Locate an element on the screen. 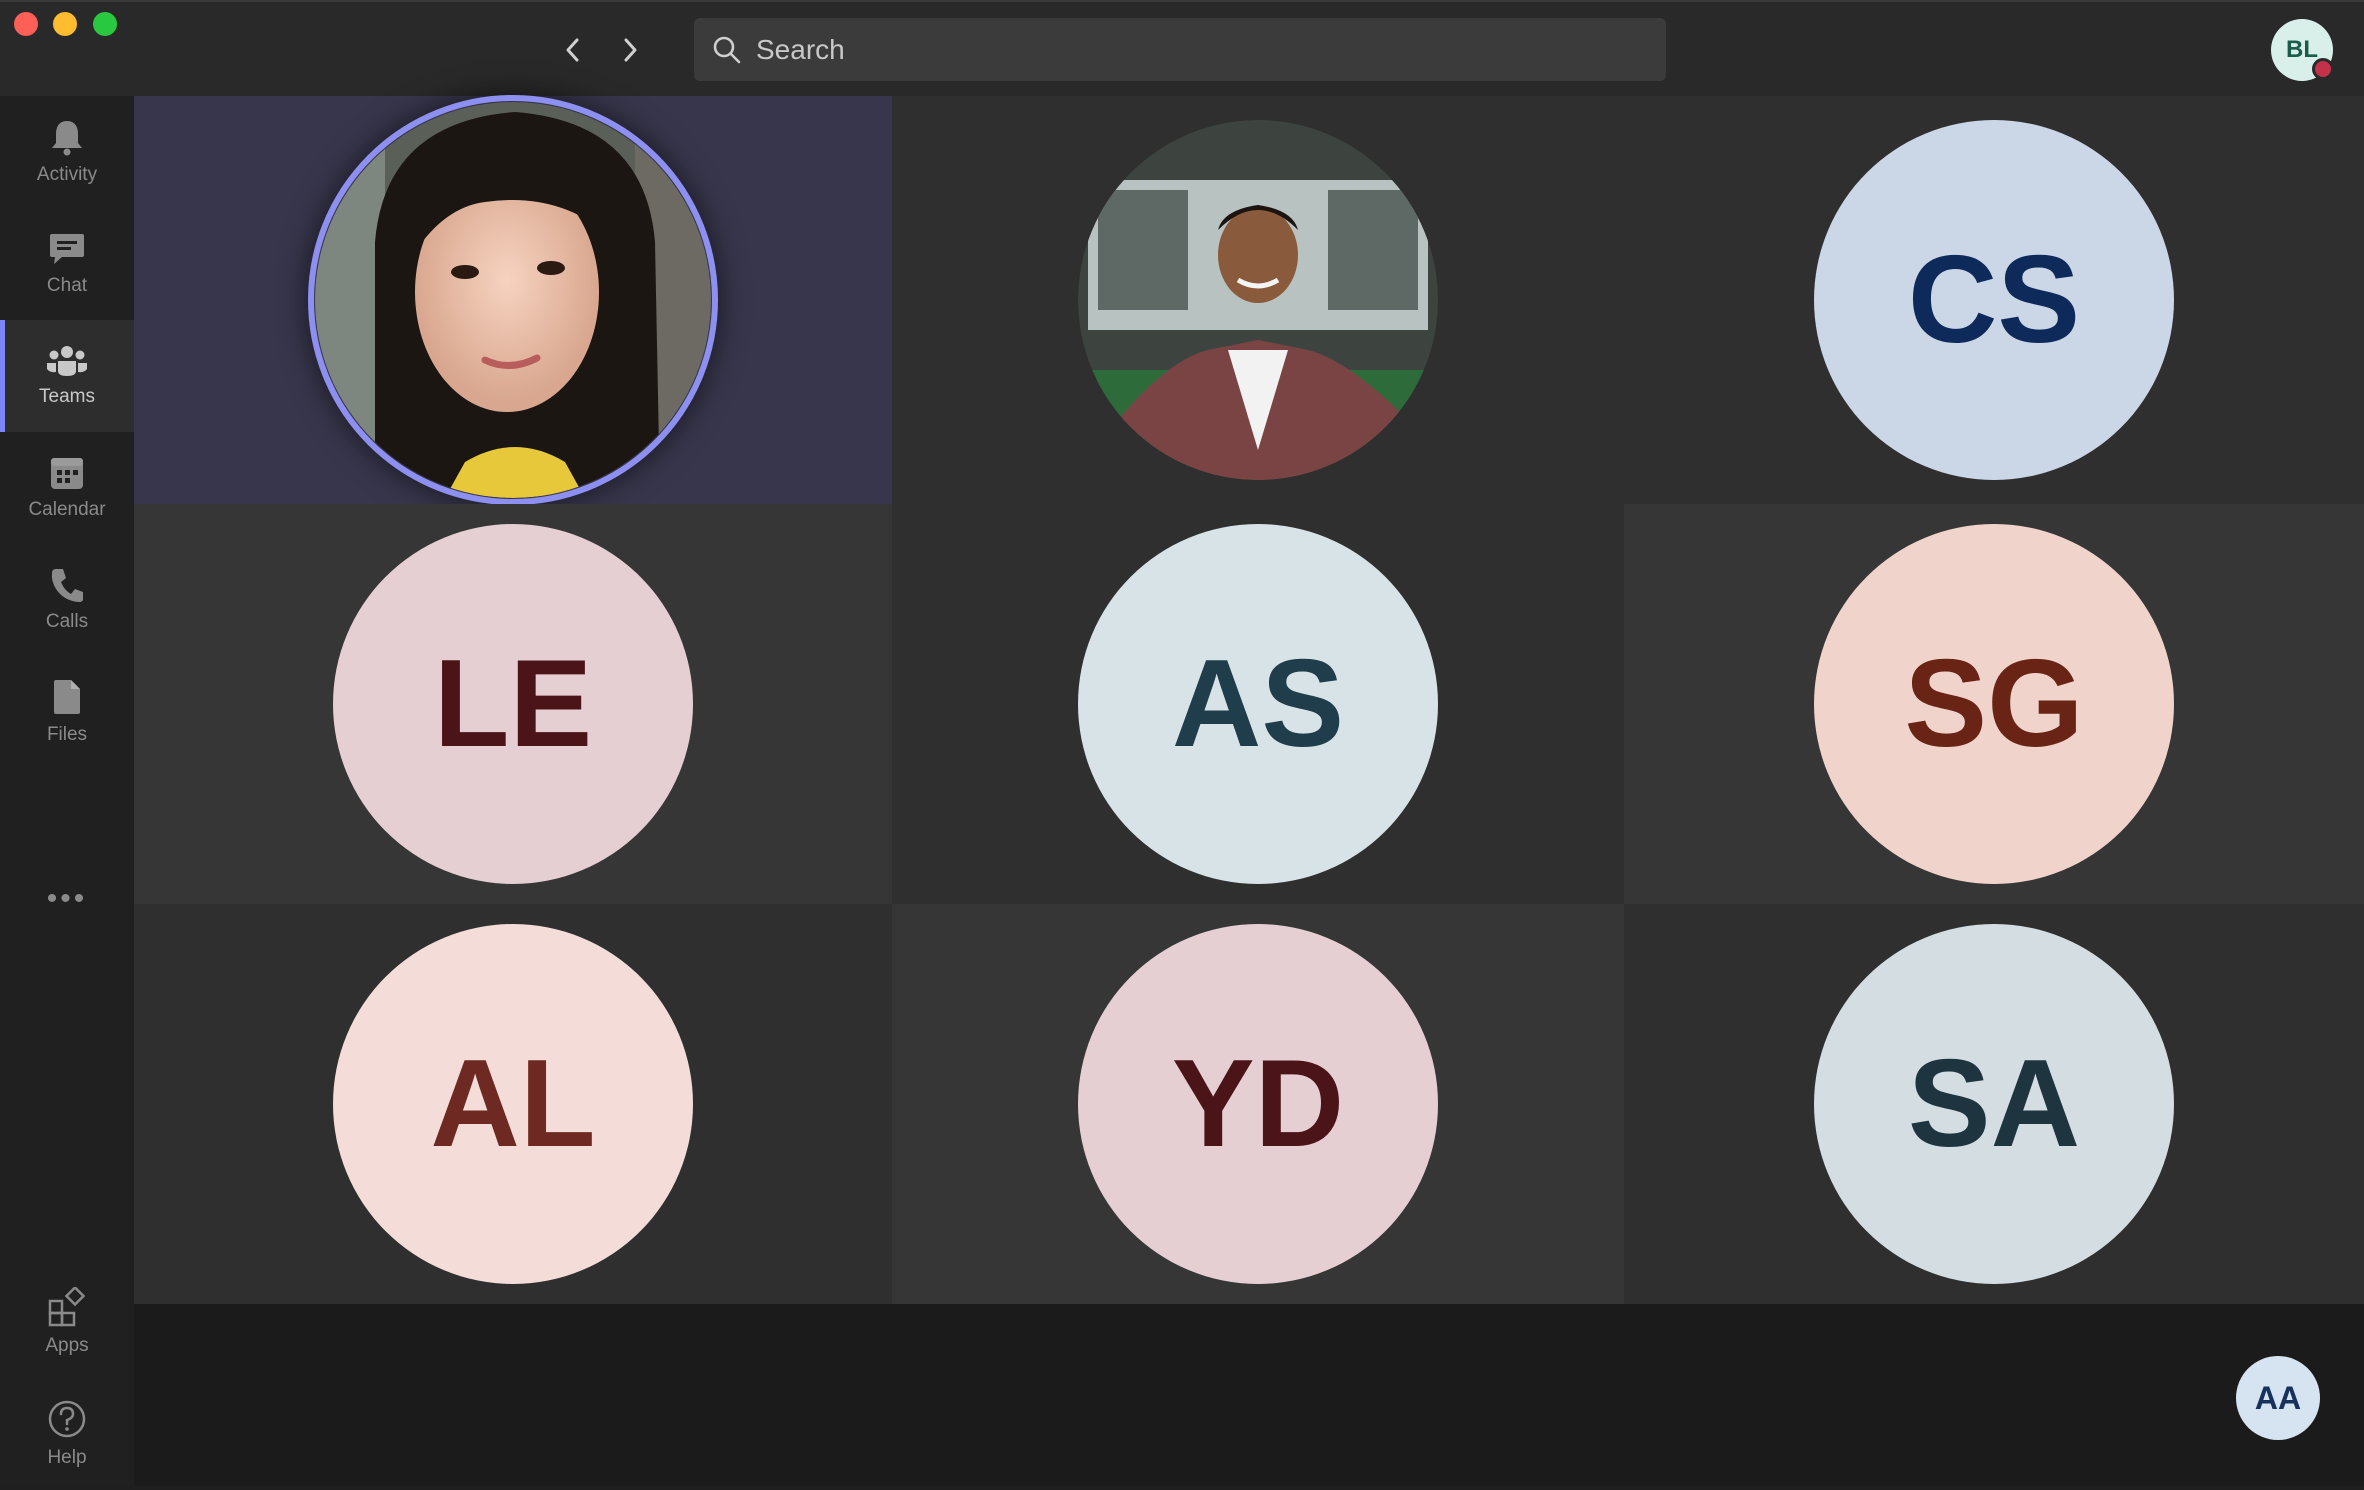  participant-tile: CS is located at coordinates (1994, 300).